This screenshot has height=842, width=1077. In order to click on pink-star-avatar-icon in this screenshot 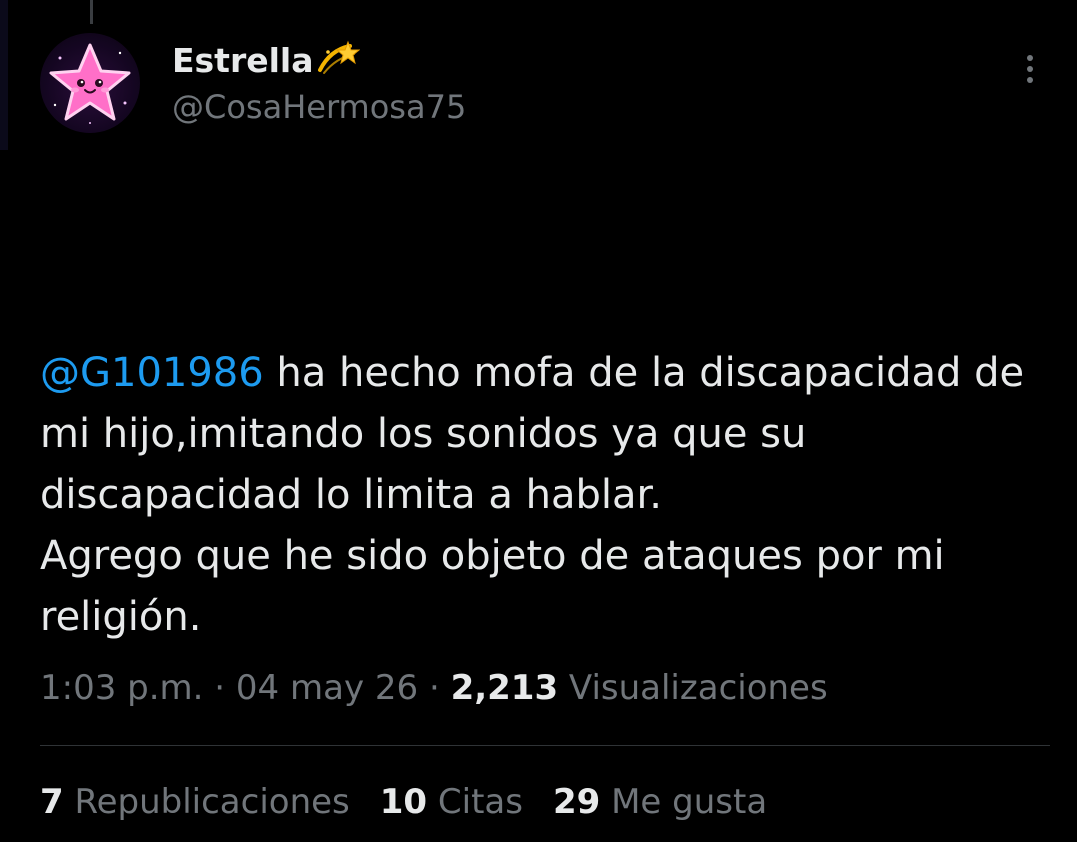, I will do `click(90, 83)`.